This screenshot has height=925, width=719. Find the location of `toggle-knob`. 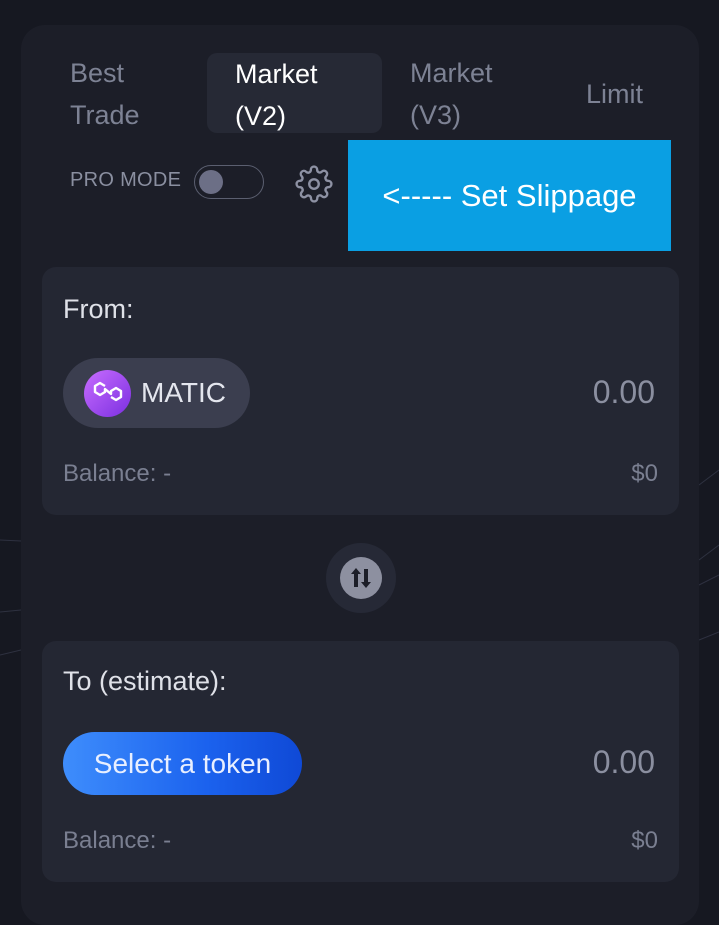

toggle-knob is located at coordinates (211, 182).